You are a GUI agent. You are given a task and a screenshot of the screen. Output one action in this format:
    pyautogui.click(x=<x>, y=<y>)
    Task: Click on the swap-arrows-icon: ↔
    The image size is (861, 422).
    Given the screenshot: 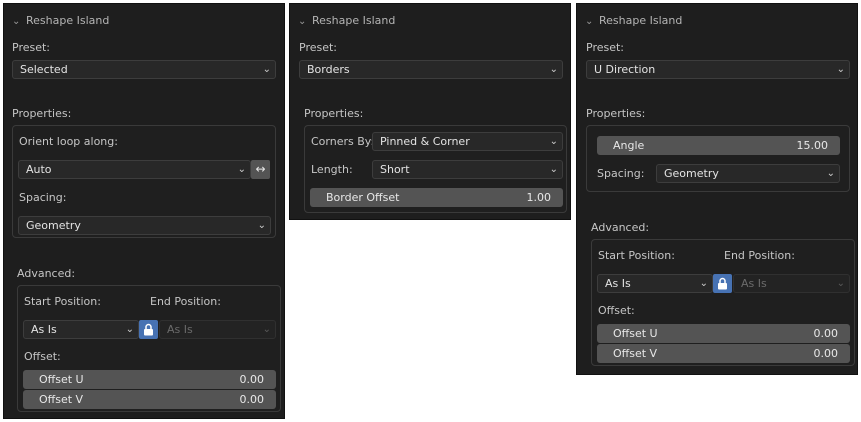 What is the action you would take?
    pyautogui.click(x=260, y=169)
    